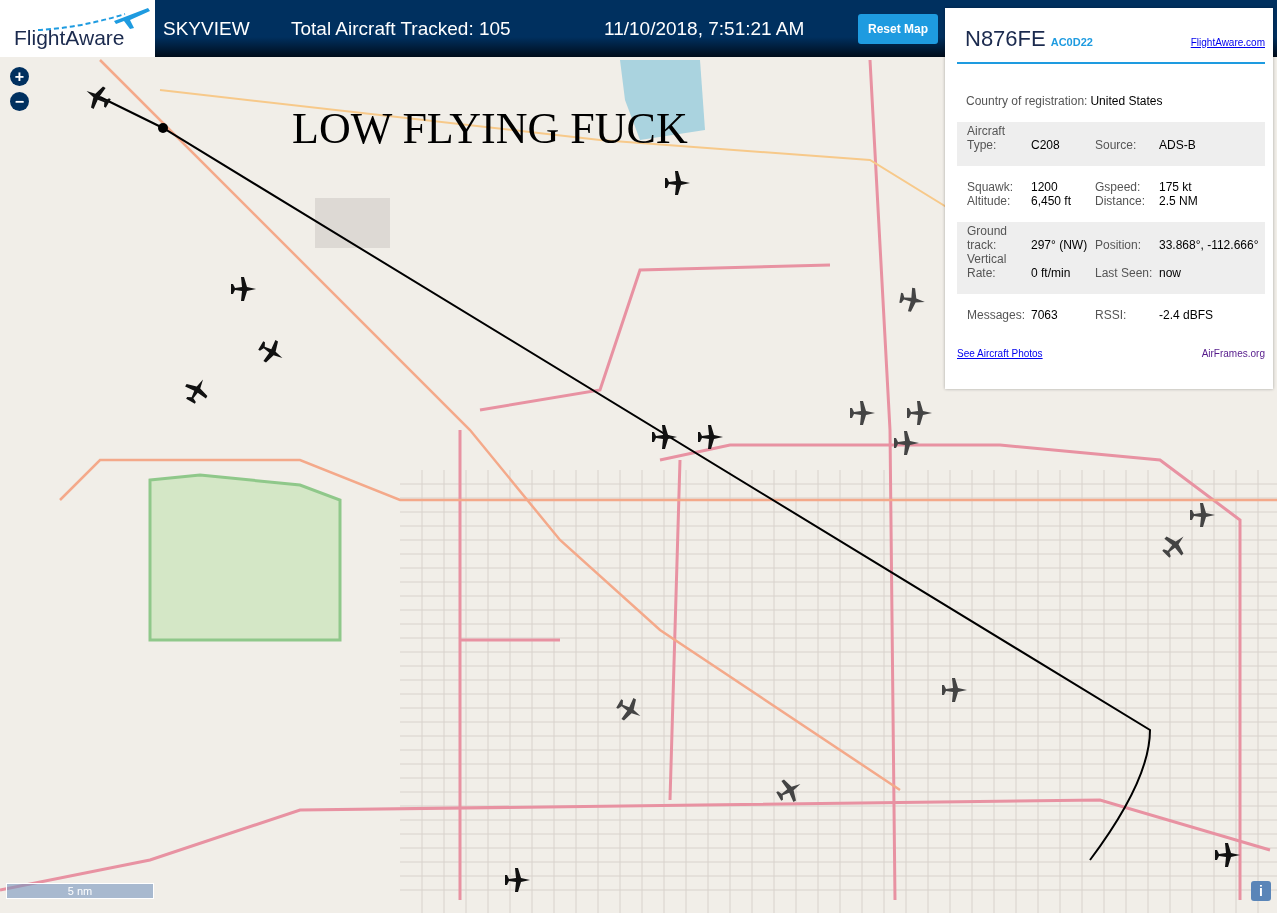  Describe the element at coordinates (705, 28) in the screenshot. I see `date-time: 11/10/2018, 7:51:21 AM` at that location.